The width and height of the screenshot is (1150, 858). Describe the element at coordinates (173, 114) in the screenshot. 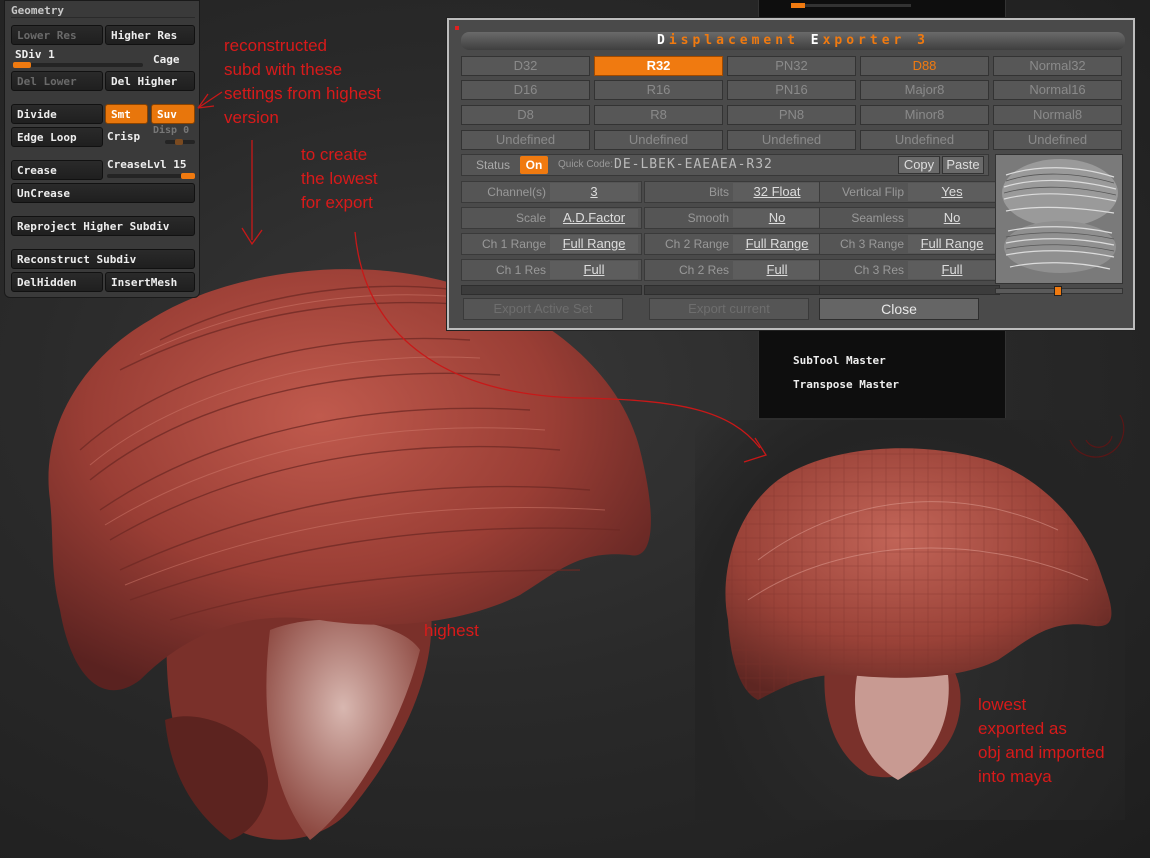

I see `suv-toggle: Suv` at that location.